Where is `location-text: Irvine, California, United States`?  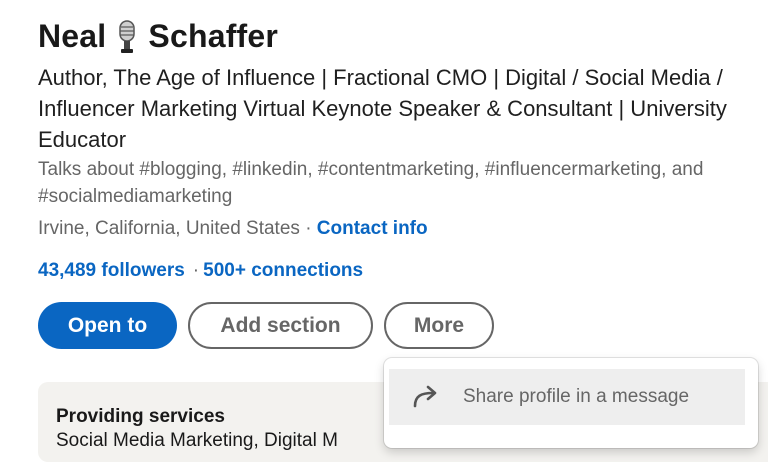 location-text: Irvine, California, United States is located at coordinates (169, 228).